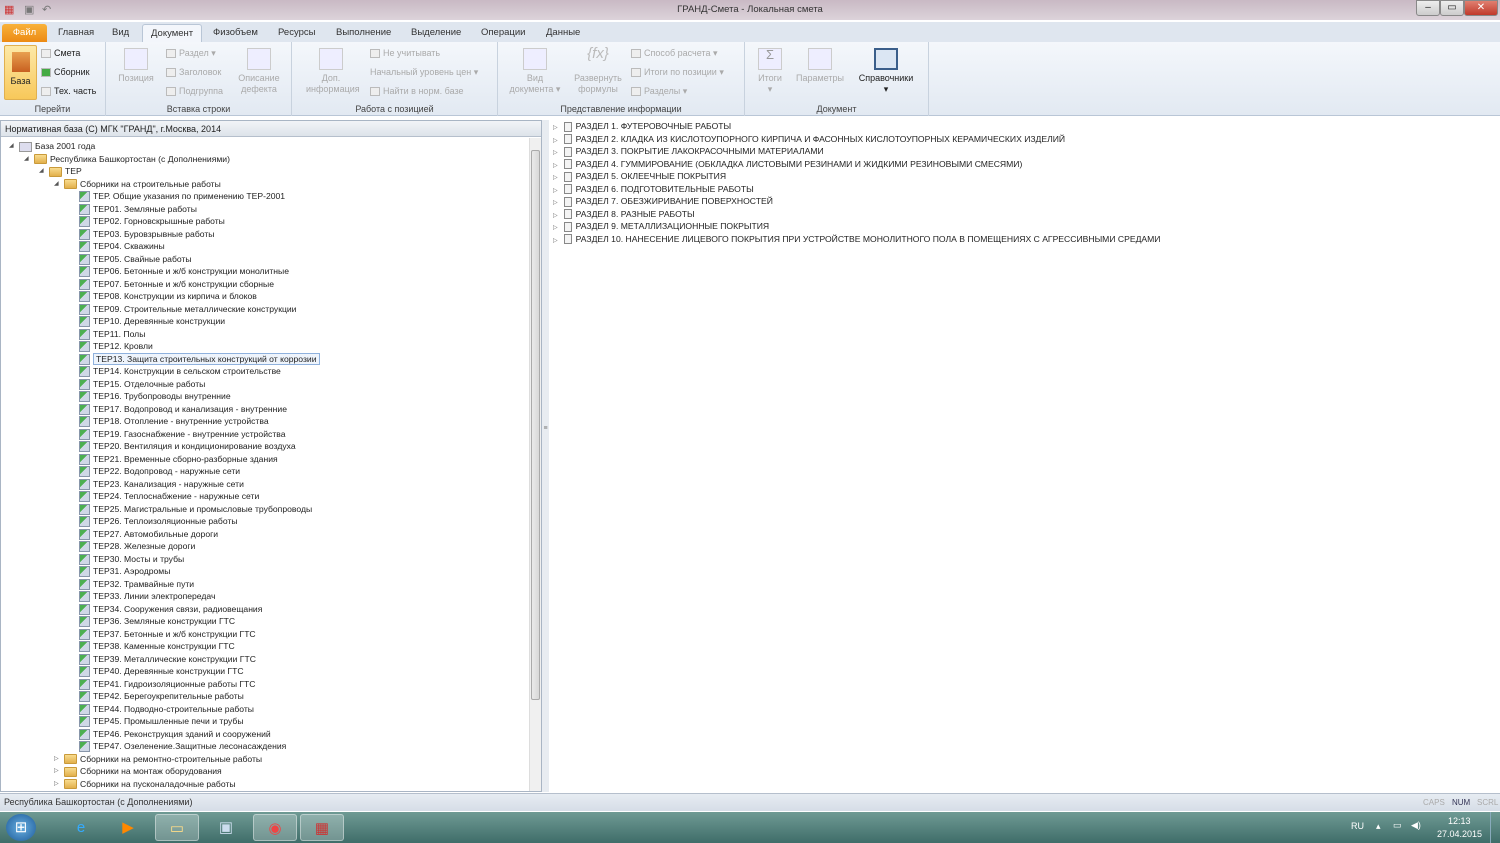 The image size is (1500, 843). What do you see at coordinates (167, 684) in the screenshot?
I see `tree-item-collection: ТЕР41. Гидроизоляционные работы ГТС` at bounding box center [167, 684].